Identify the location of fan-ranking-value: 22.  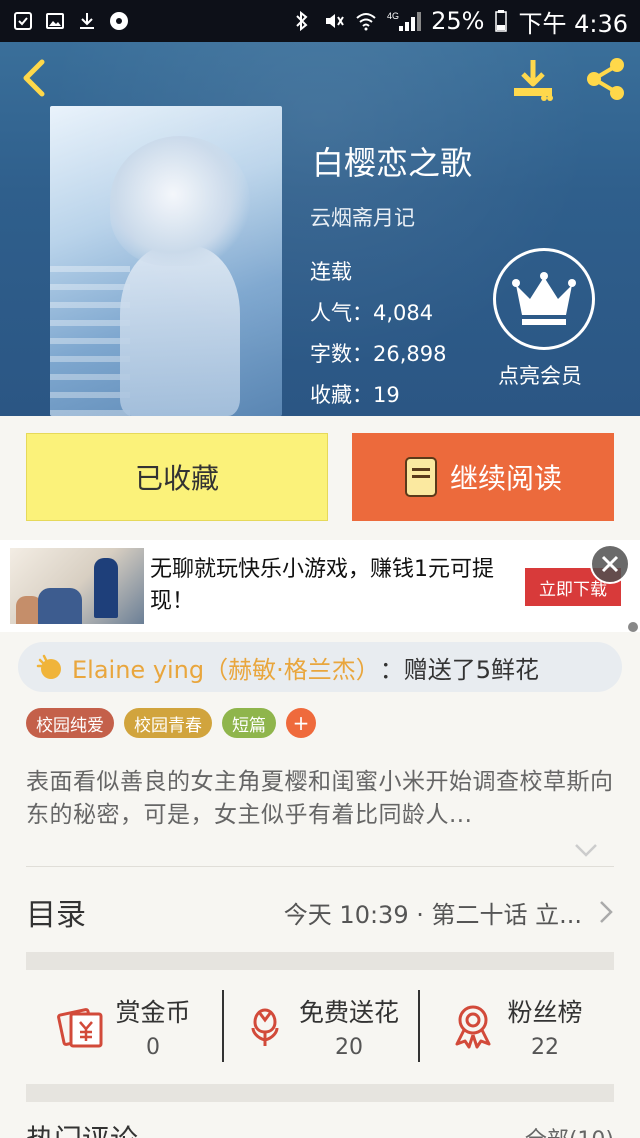
(544, 1047).